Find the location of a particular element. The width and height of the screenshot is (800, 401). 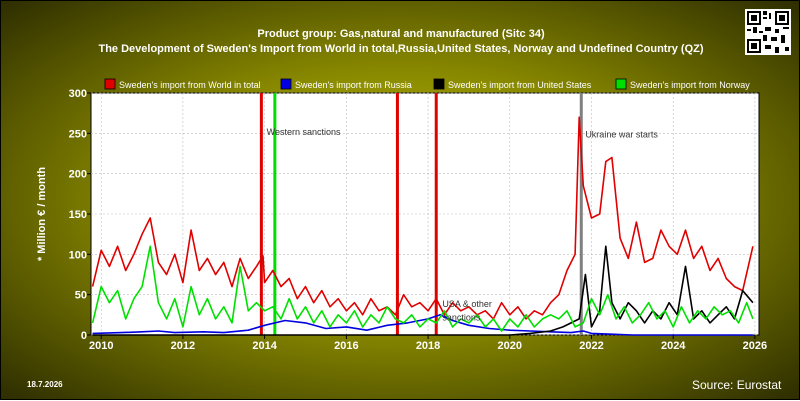

y-tick-label-0: 0 is located at coordinates (84, 336).